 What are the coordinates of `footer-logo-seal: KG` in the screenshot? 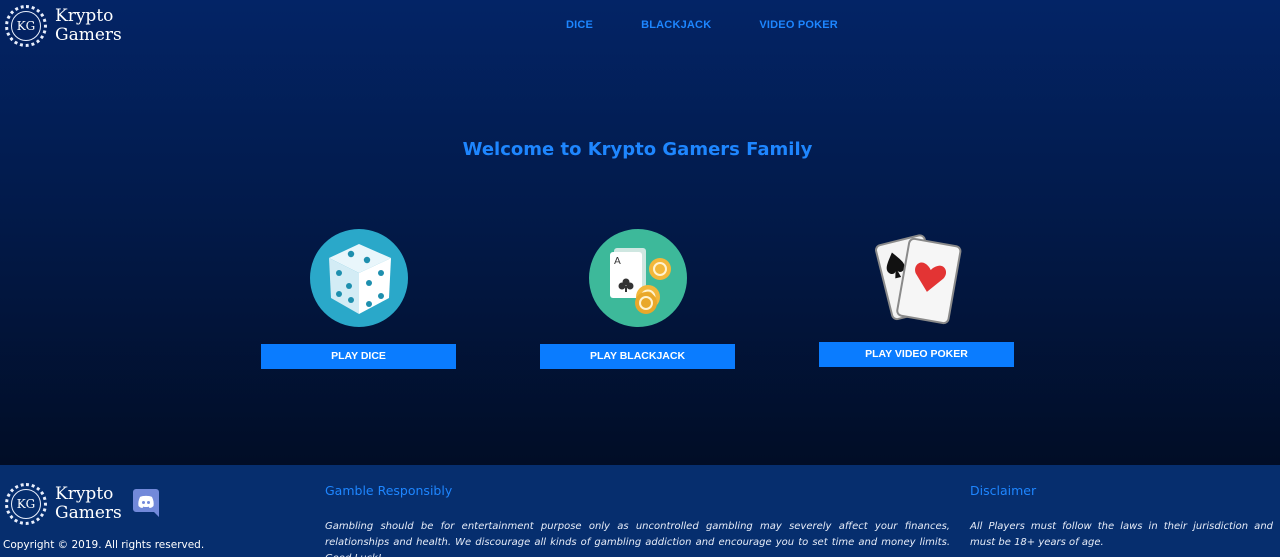 It's located at (26, 504).